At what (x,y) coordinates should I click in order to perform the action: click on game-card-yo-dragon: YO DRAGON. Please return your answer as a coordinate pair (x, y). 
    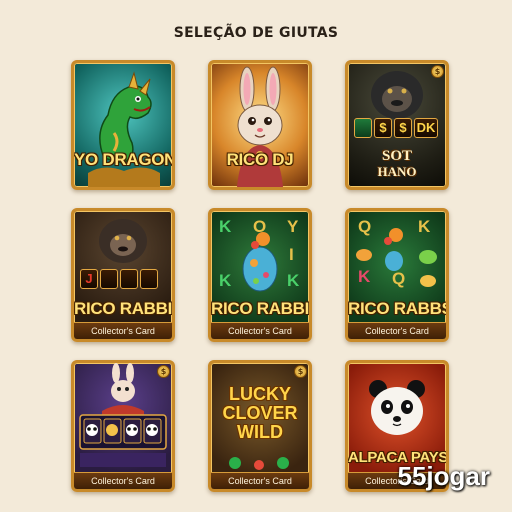
    Looking at the image, I should click on (123, 125).